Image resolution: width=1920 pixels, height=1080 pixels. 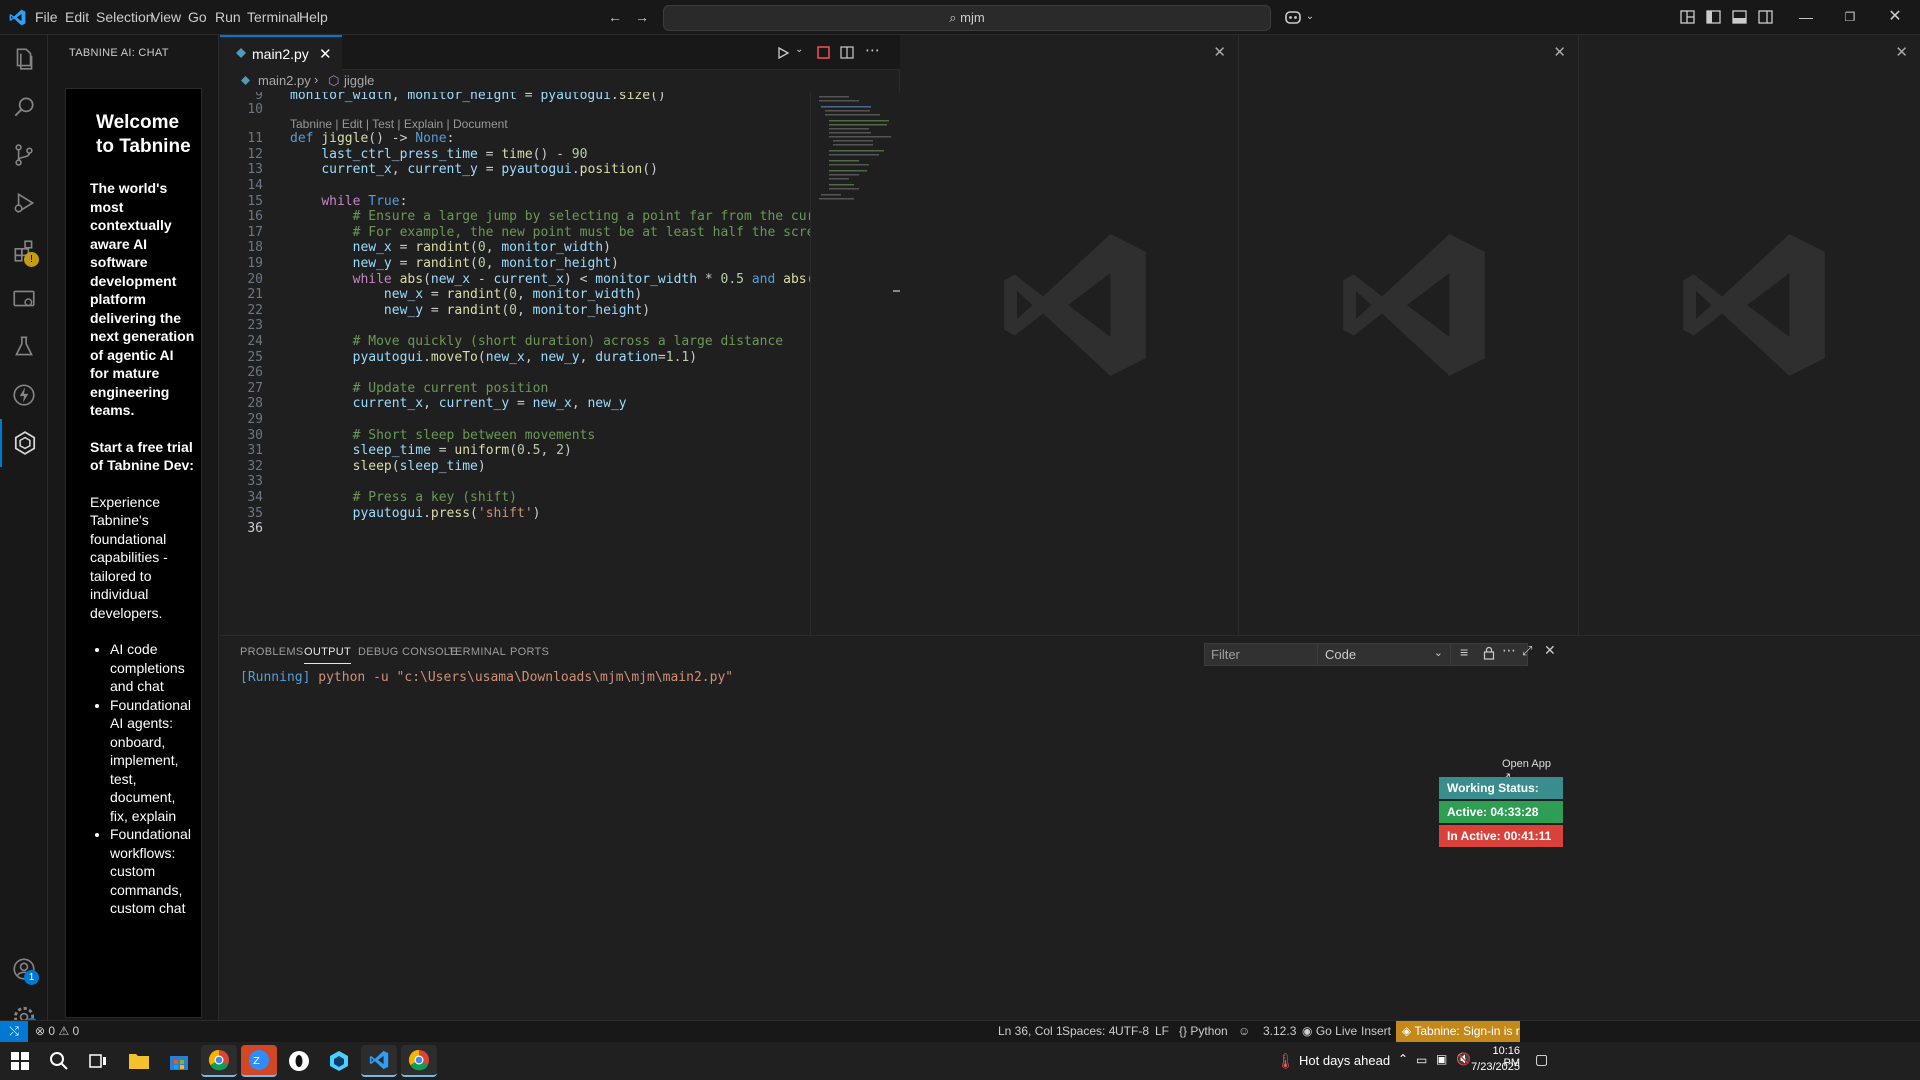 What do you see at coordinates (1463, 1059) in the screenshot?
I see `volume-muted-icon: 🔇` at bounding box center [1463, 1059].